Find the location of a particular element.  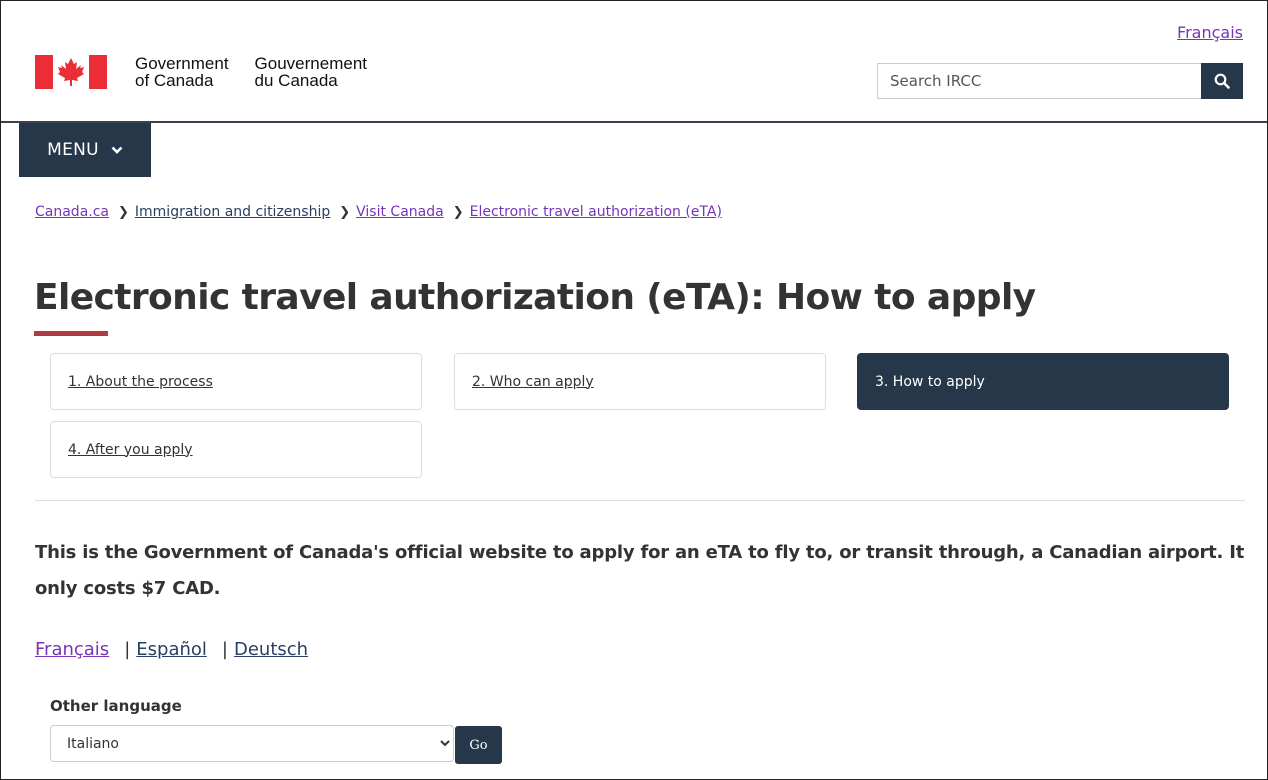

language-link-deutsch: Deutsch is located at coordinates (271, 649).